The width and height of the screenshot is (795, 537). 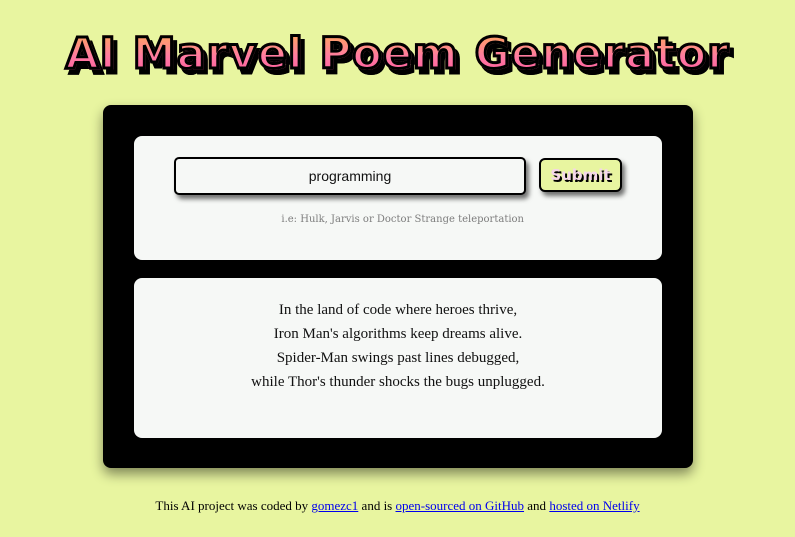 What do you see at coordinates (580, 175) in the screenshot?
I see `submit-button: Submit` at bounding box center [580, 175].